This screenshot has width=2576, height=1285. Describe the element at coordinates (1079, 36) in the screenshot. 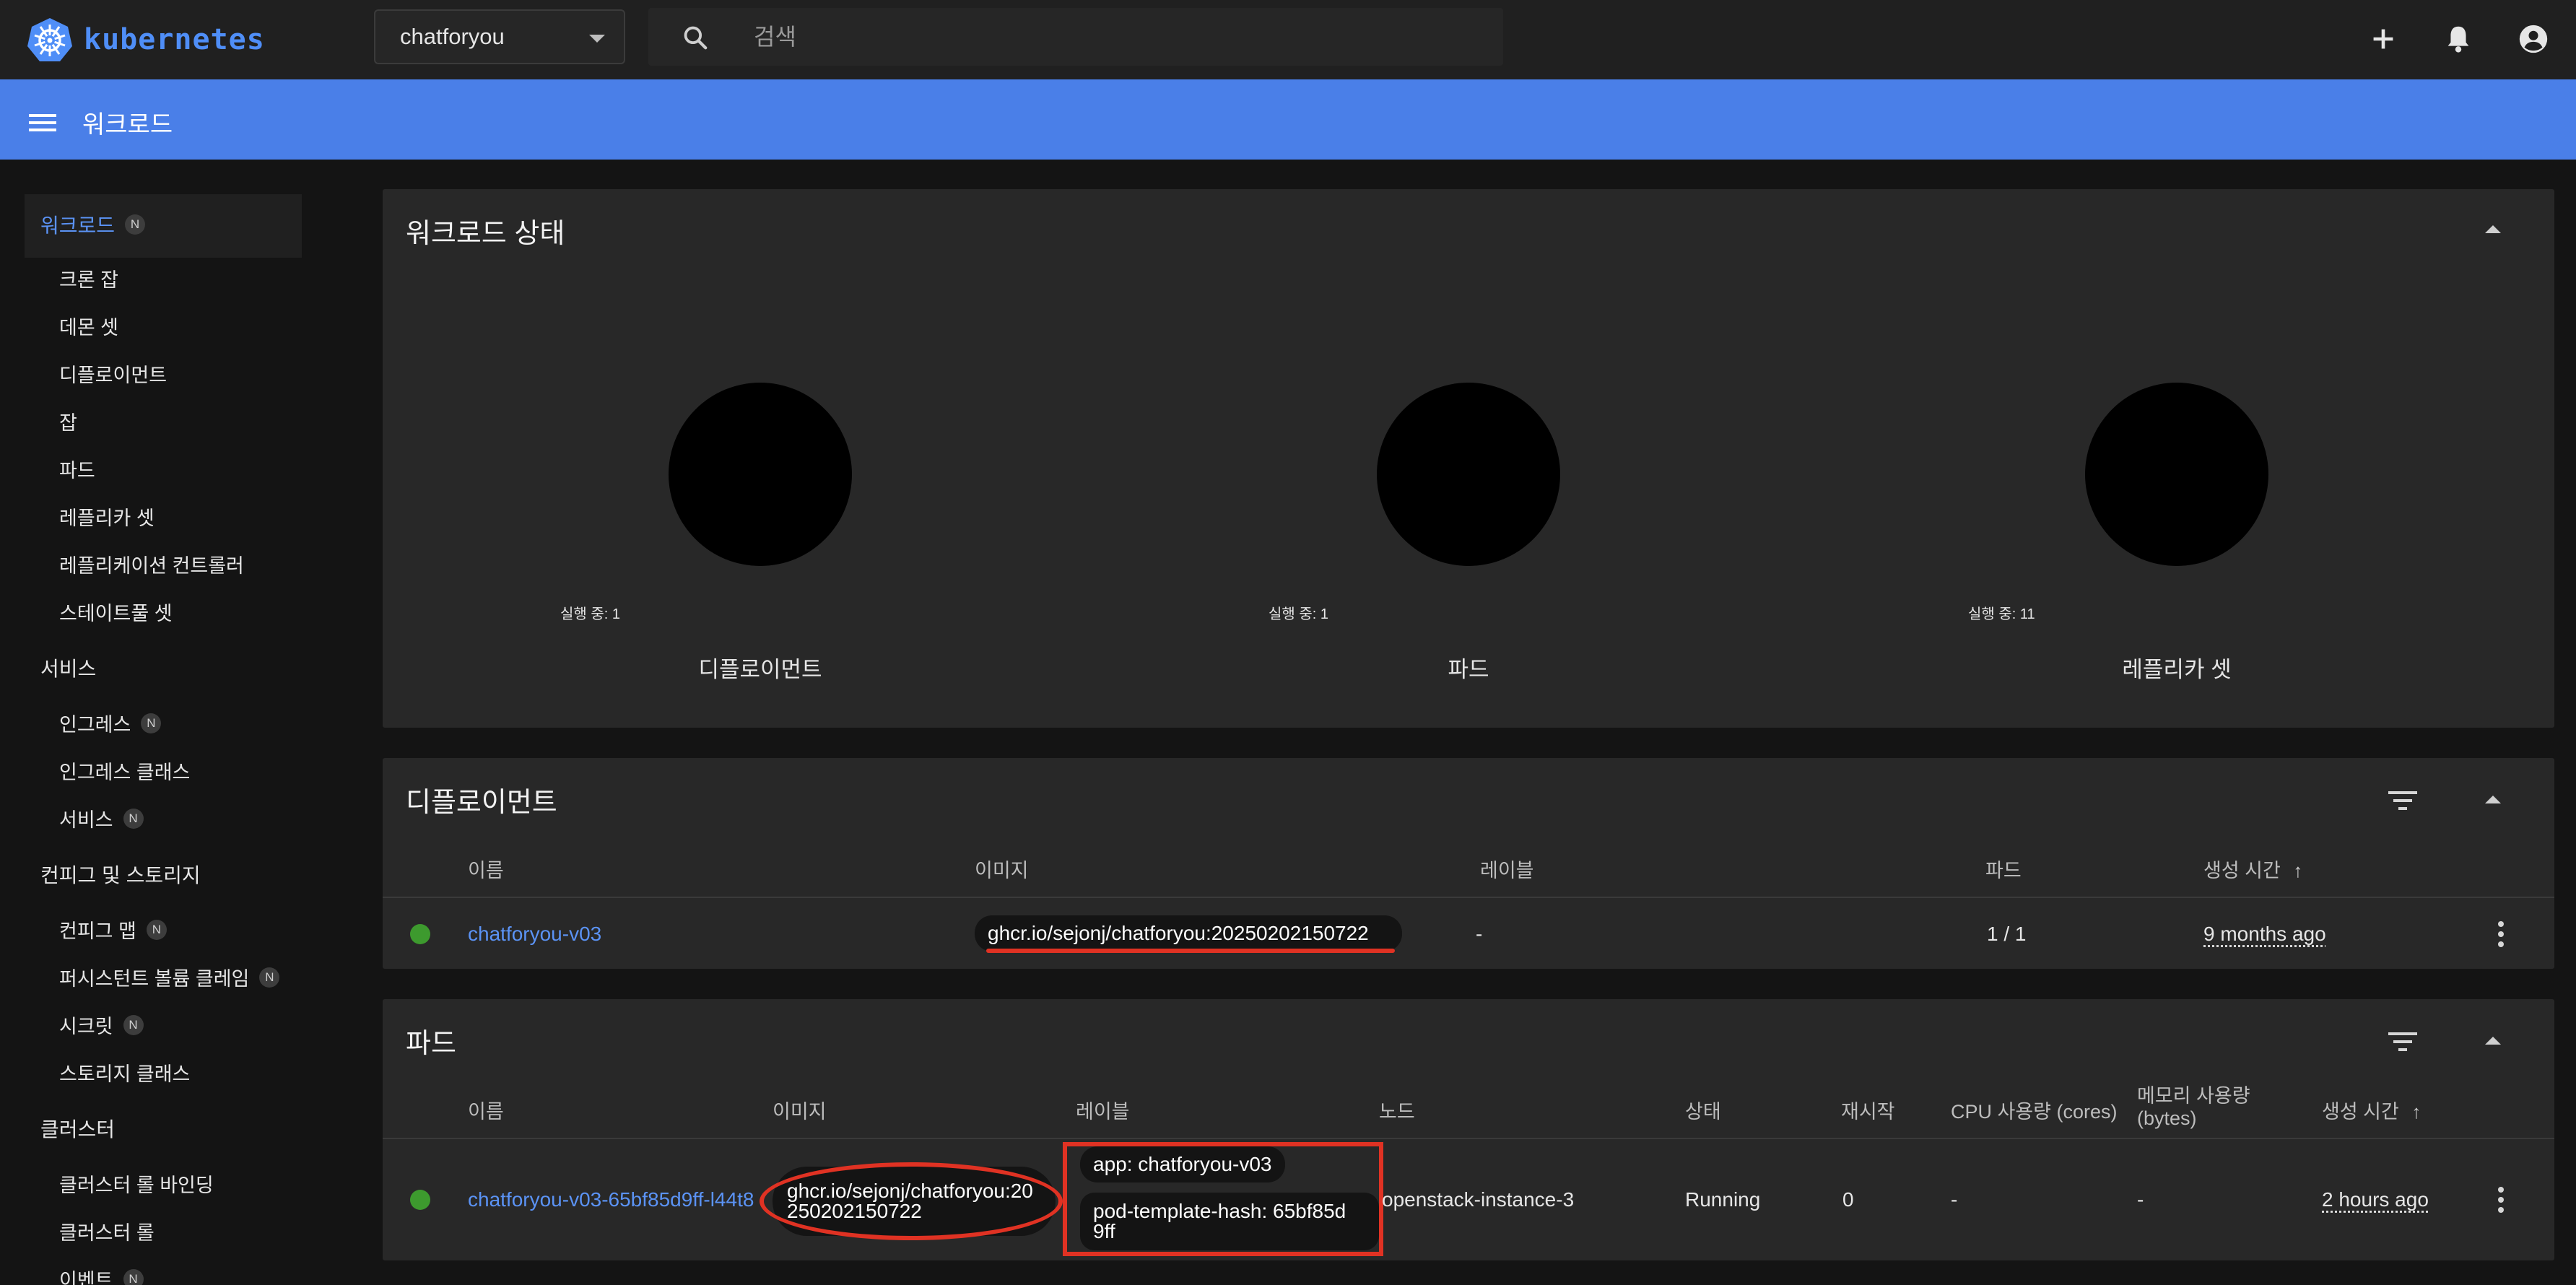

I see `search-input` at that location.